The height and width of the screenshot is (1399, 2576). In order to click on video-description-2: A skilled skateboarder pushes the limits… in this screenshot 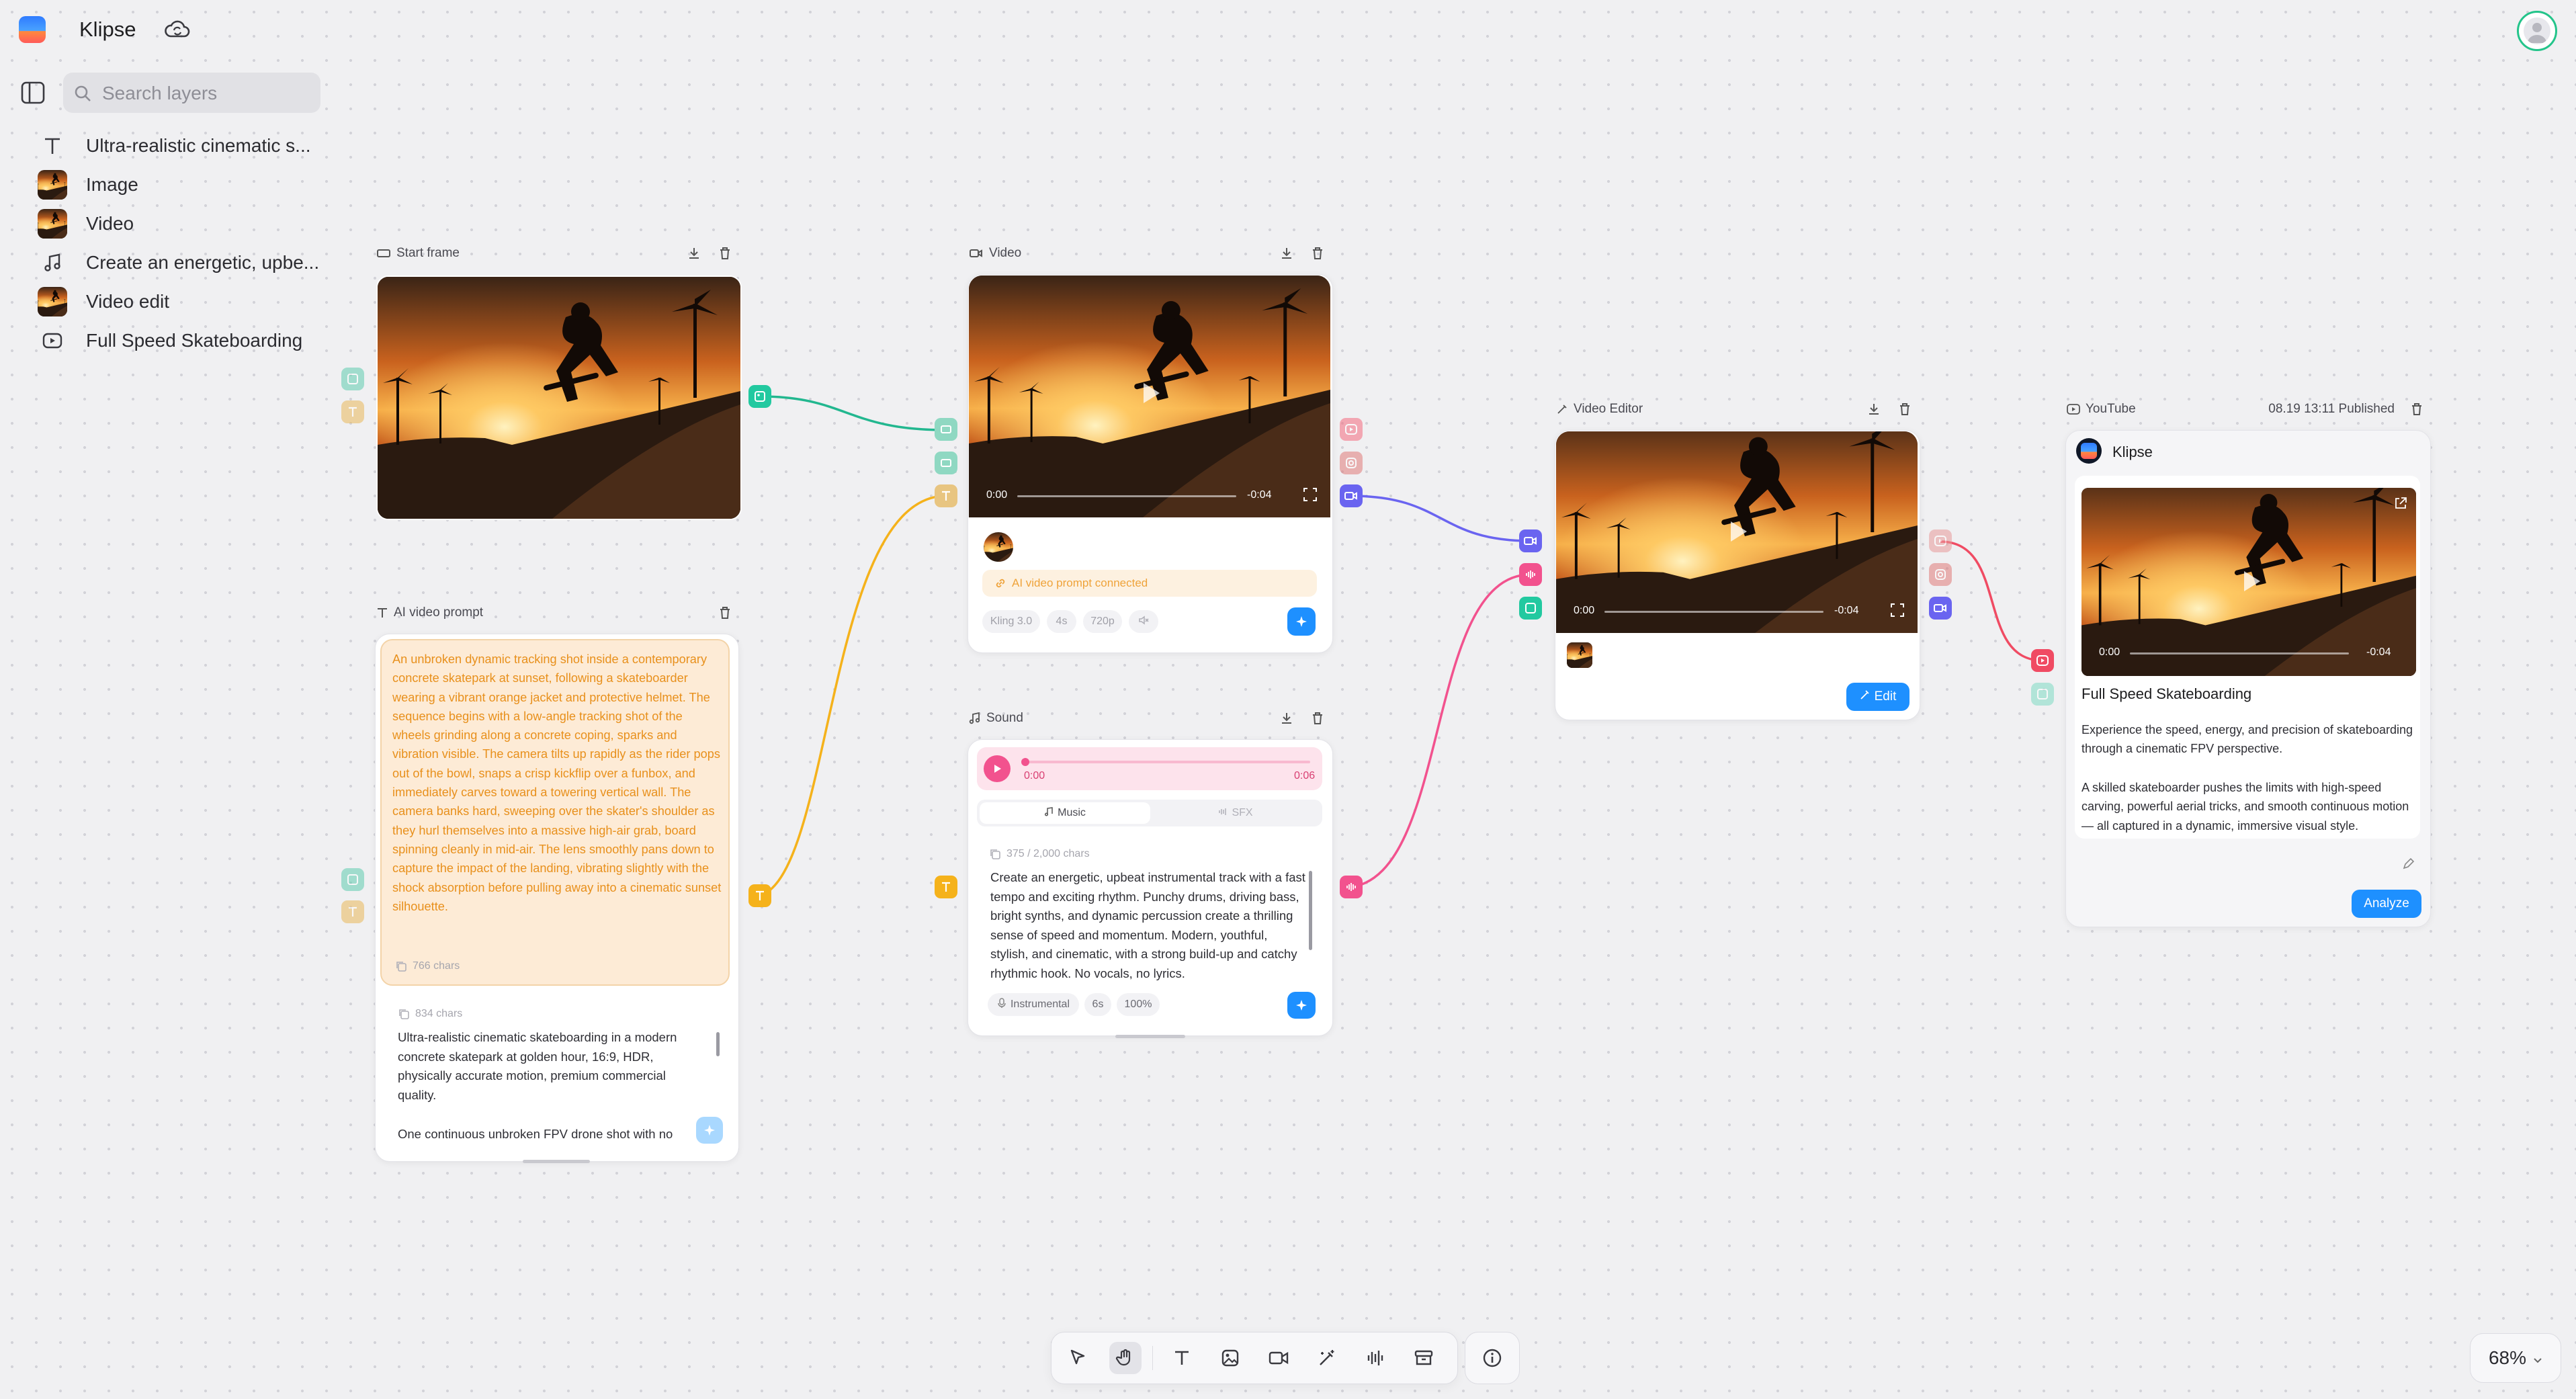, I will do `click(2245, 807)`.